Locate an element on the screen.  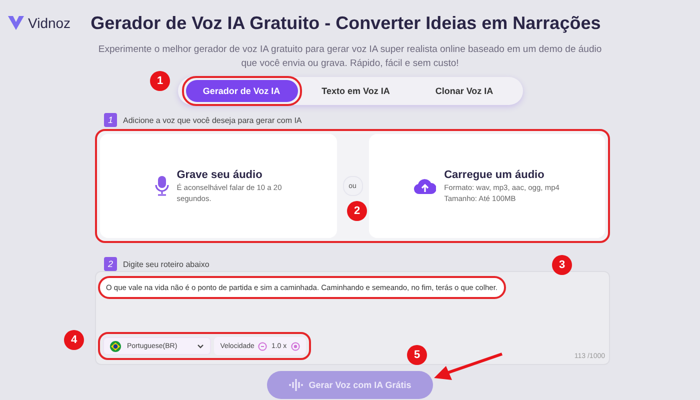
logo-icon is located at coordinates (16, 23).